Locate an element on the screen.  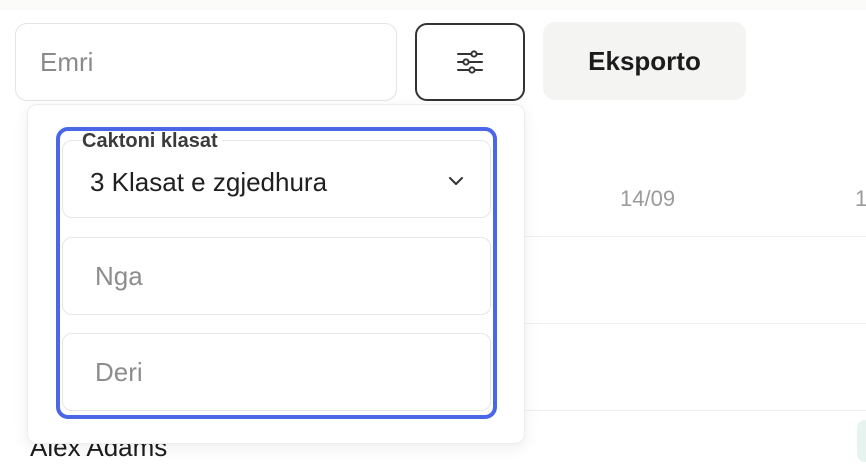
top-strip is located at coordinates (433, 5).